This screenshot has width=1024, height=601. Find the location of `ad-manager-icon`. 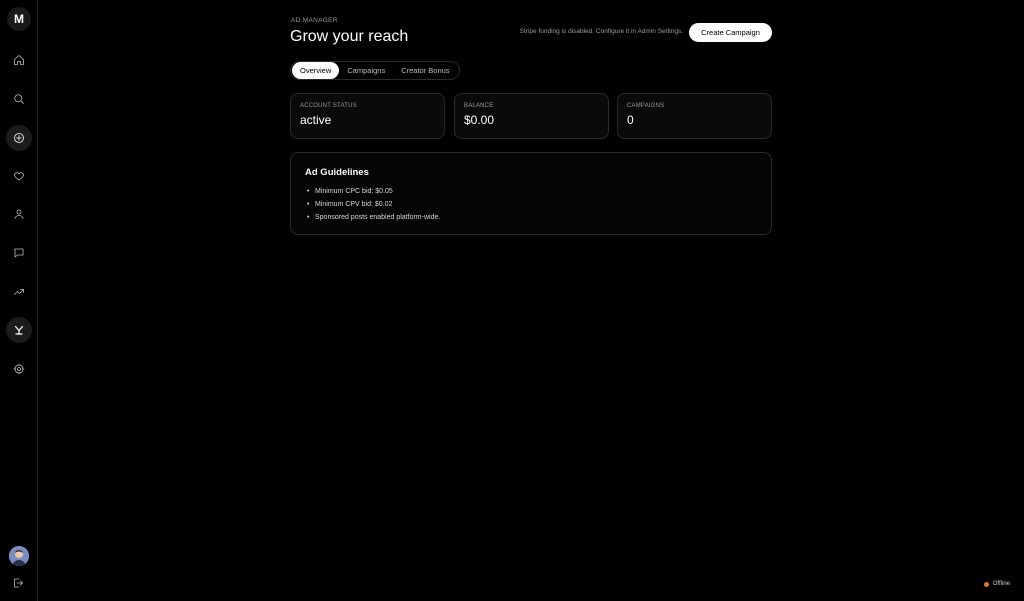

ad-manager-icon is located at coordinates (19, 330).